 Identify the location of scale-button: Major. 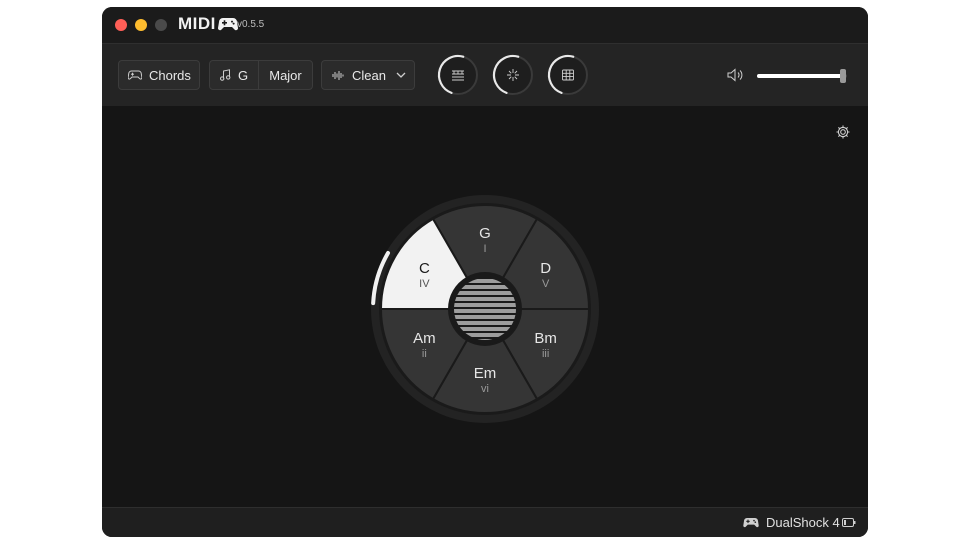
(285, 75).